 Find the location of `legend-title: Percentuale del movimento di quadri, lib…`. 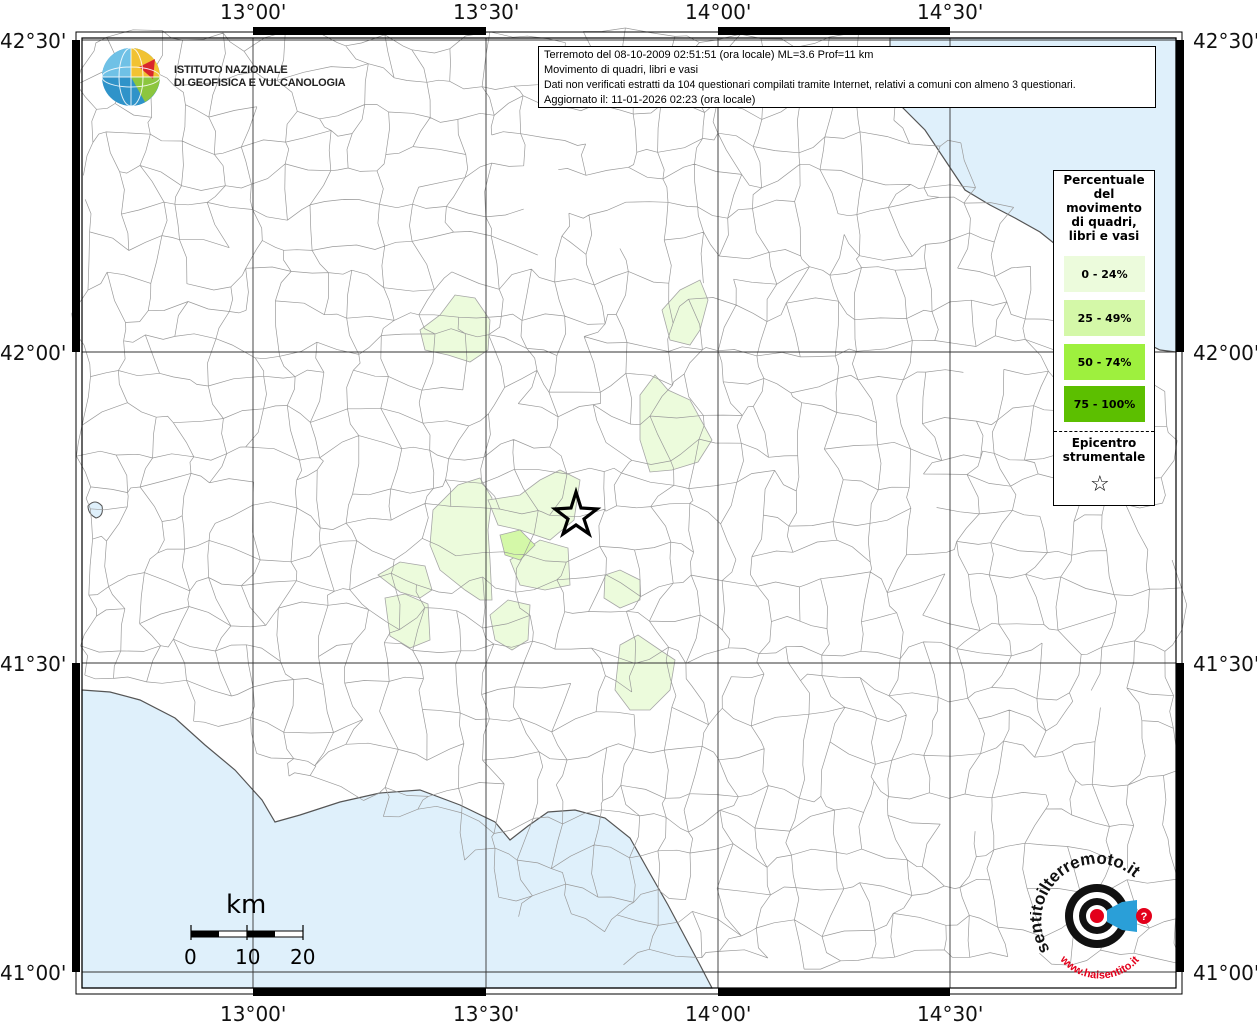

legend-title: Percentuale del movimento di quadri, lib… is located at coordinates (1104, 208).